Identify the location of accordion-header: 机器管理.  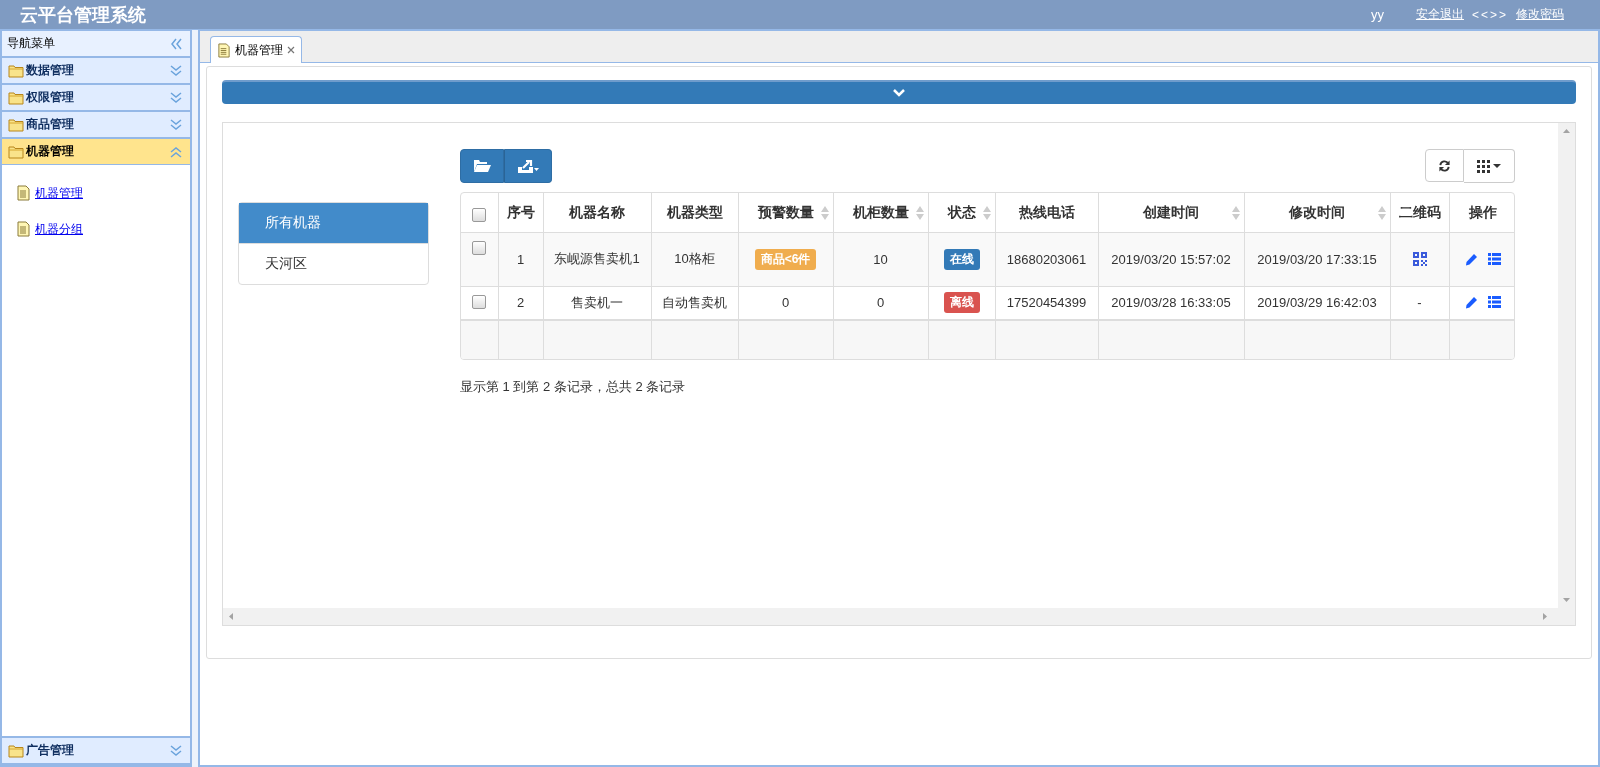
(96, 152).